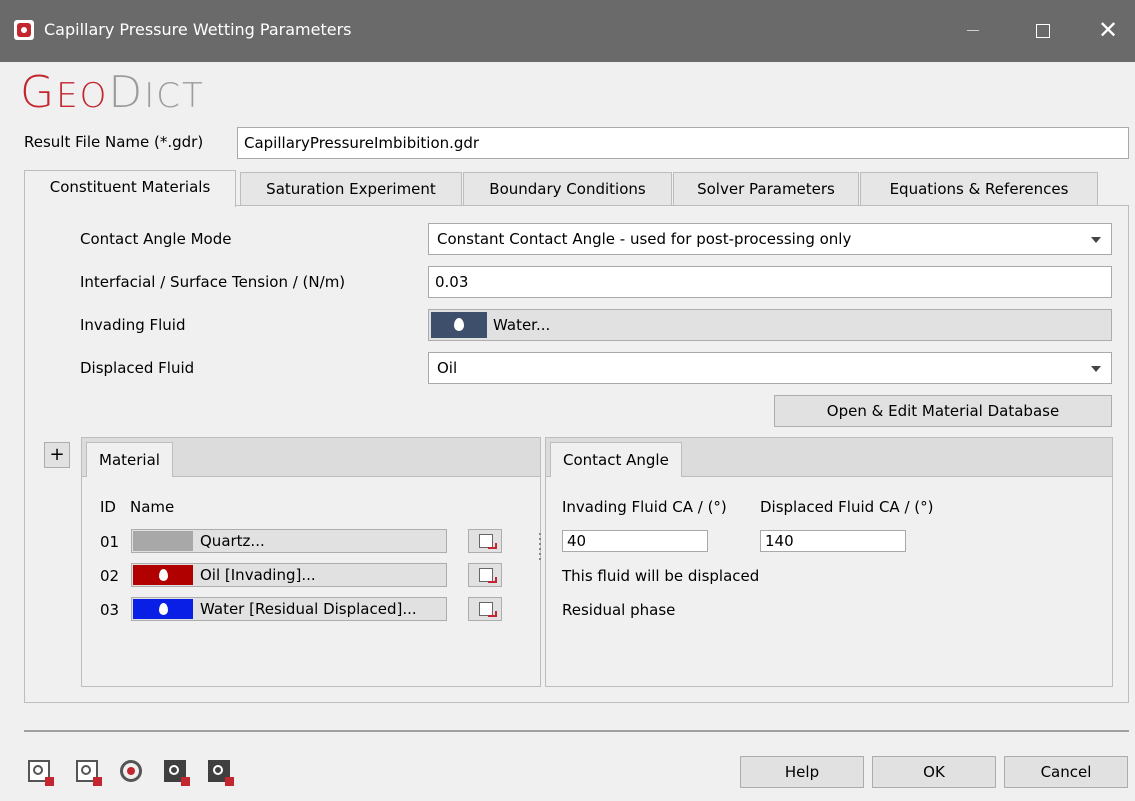  I want to click on displaced-fluid-label: Displaced Fluid, so click(137, 368).